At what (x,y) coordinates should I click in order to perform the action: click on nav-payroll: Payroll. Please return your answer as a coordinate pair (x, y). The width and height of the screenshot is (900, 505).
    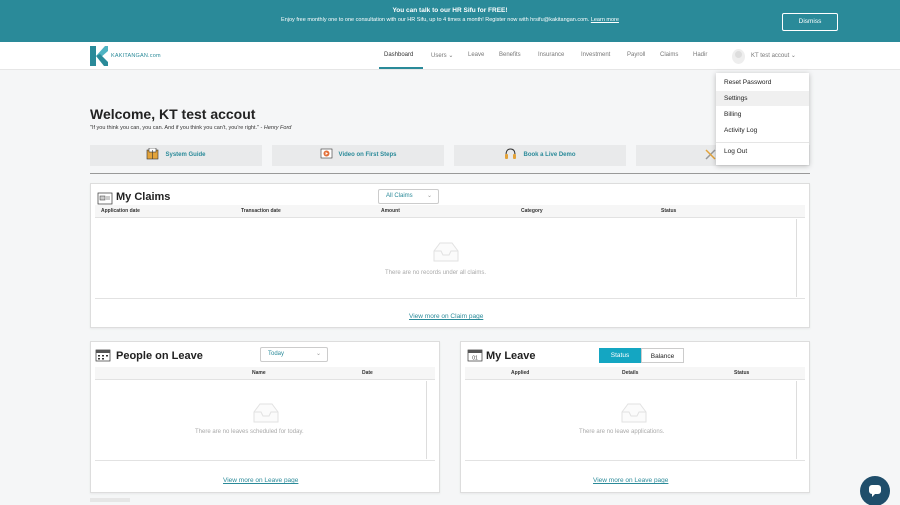
    Looking at the image, I should click on (636, 55).